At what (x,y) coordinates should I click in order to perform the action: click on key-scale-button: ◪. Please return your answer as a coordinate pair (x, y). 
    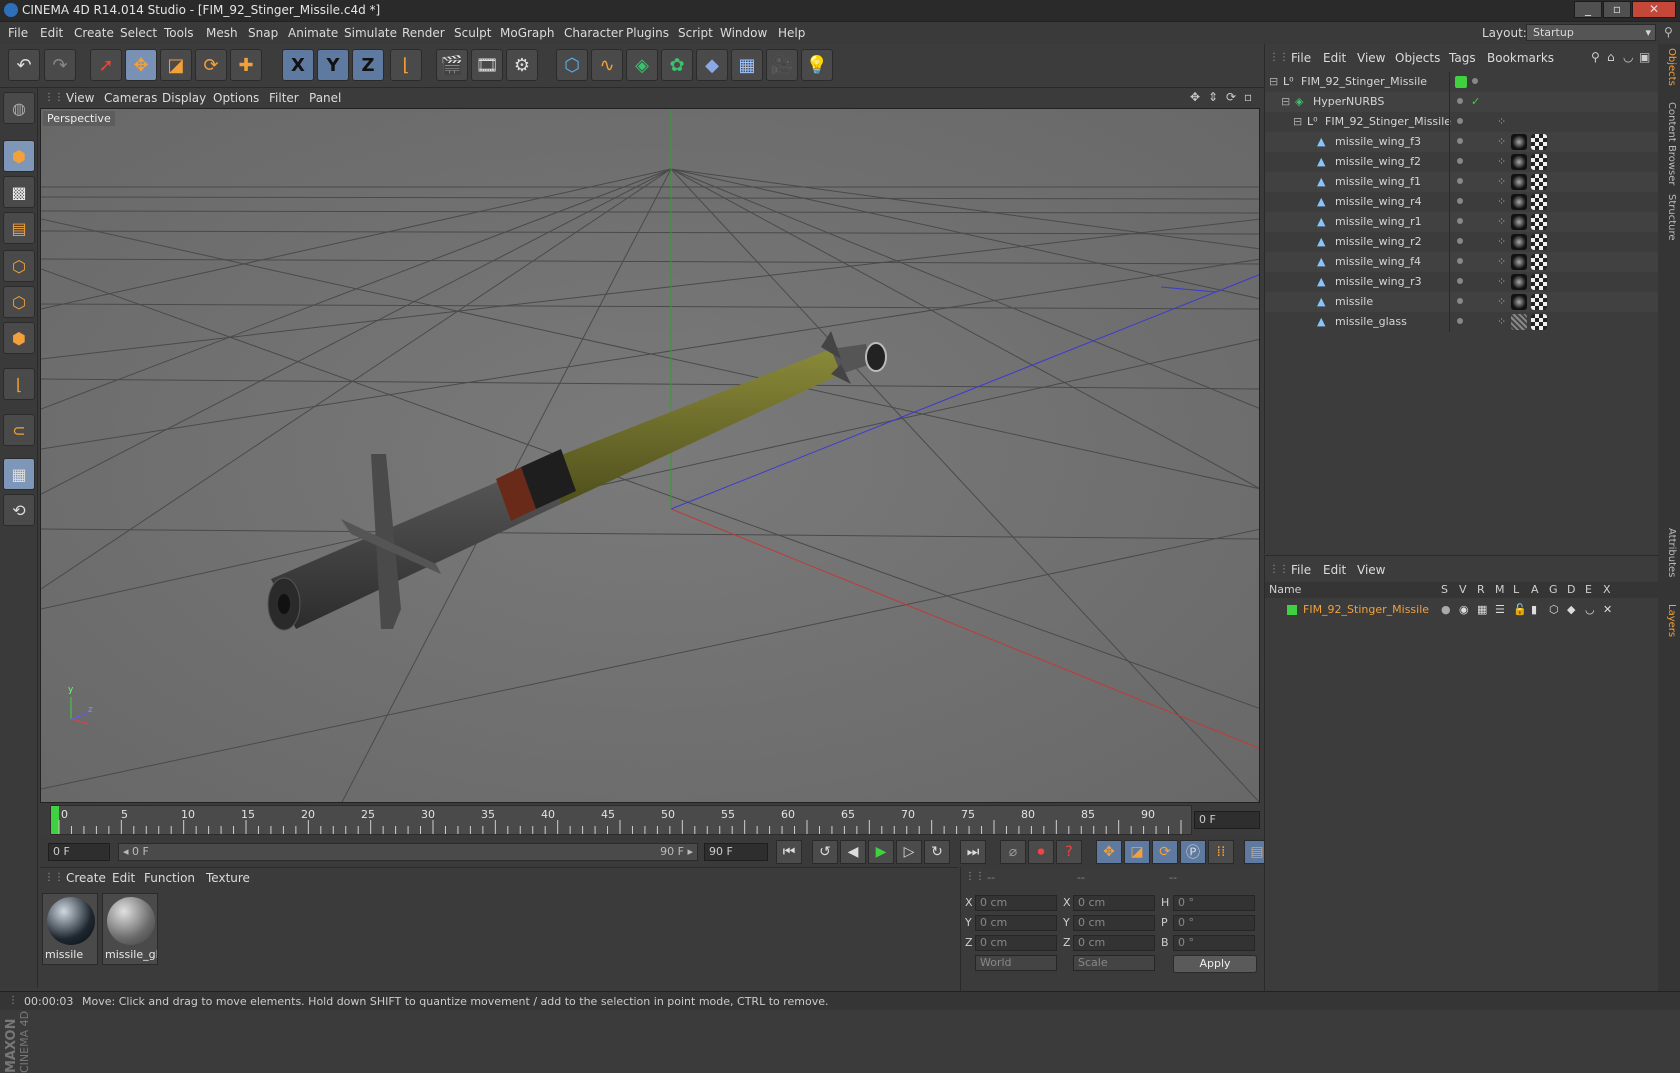
    Looking at the image, I should click on (1137, 852).